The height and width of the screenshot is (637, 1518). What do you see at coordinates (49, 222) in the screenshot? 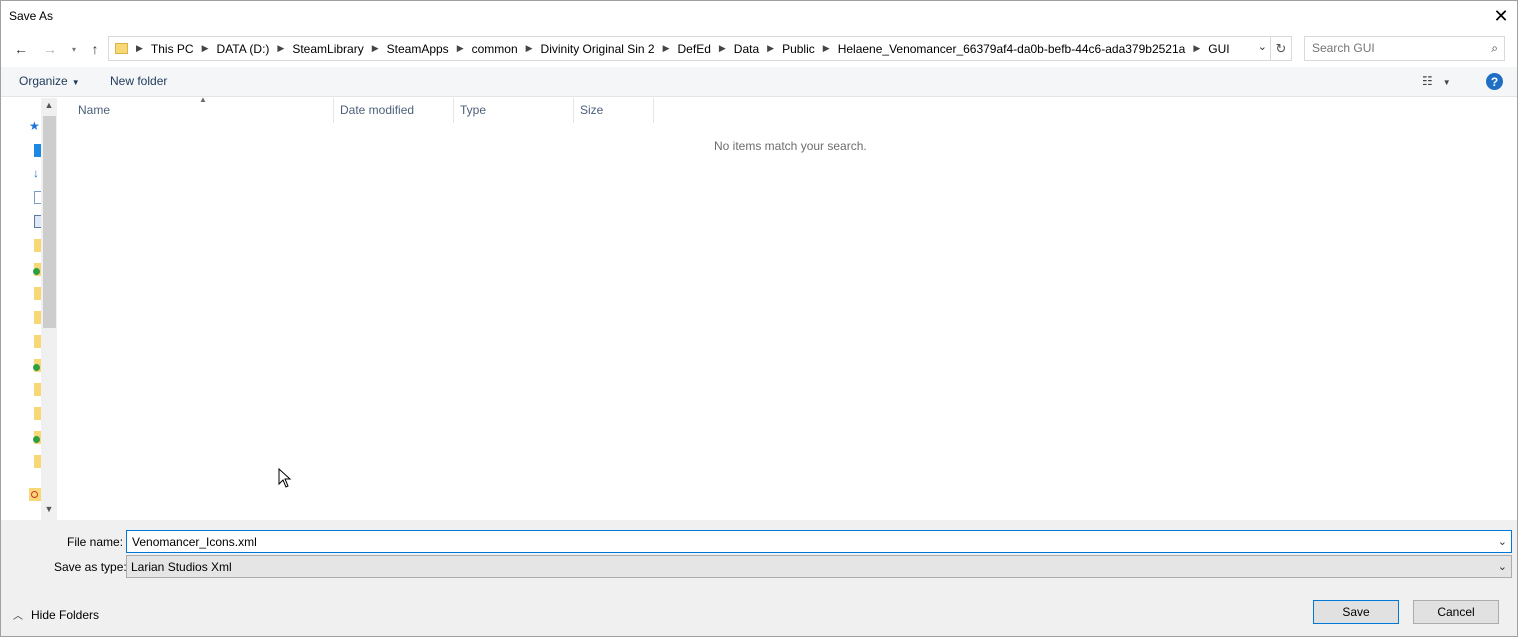
I see `scrollbar-thumb` at bounding box center [49, 222].